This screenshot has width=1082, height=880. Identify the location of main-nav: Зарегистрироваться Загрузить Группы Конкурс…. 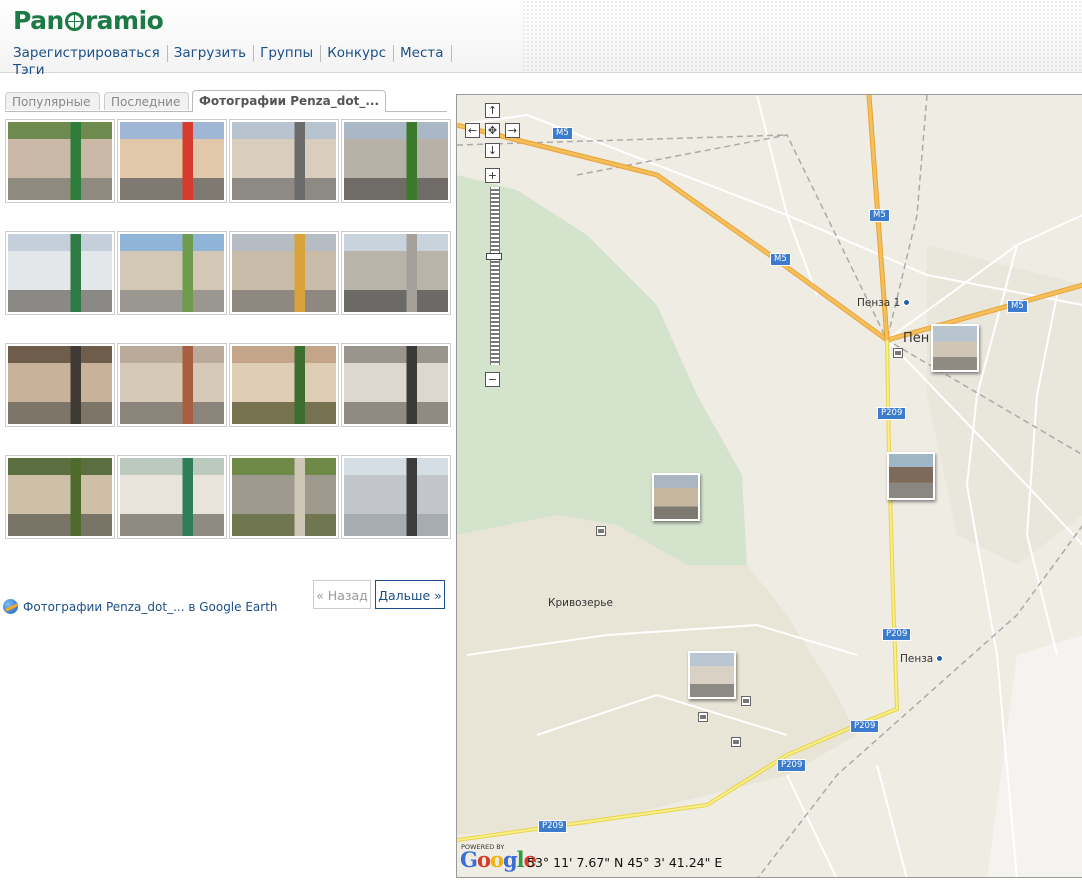
(248, 62).